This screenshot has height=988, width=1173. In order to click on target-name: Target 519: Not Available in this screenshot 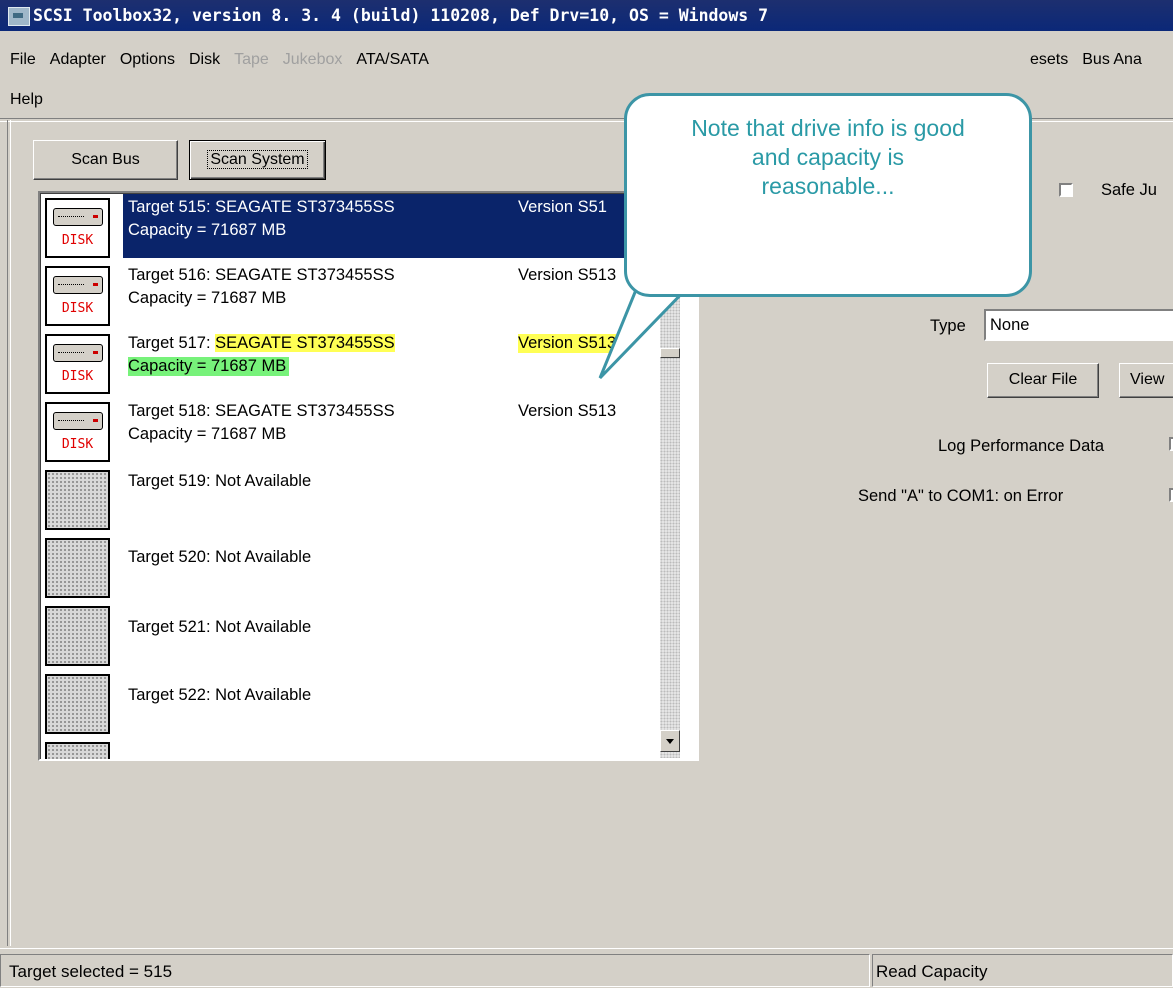, I will do `click(220, 481)`.